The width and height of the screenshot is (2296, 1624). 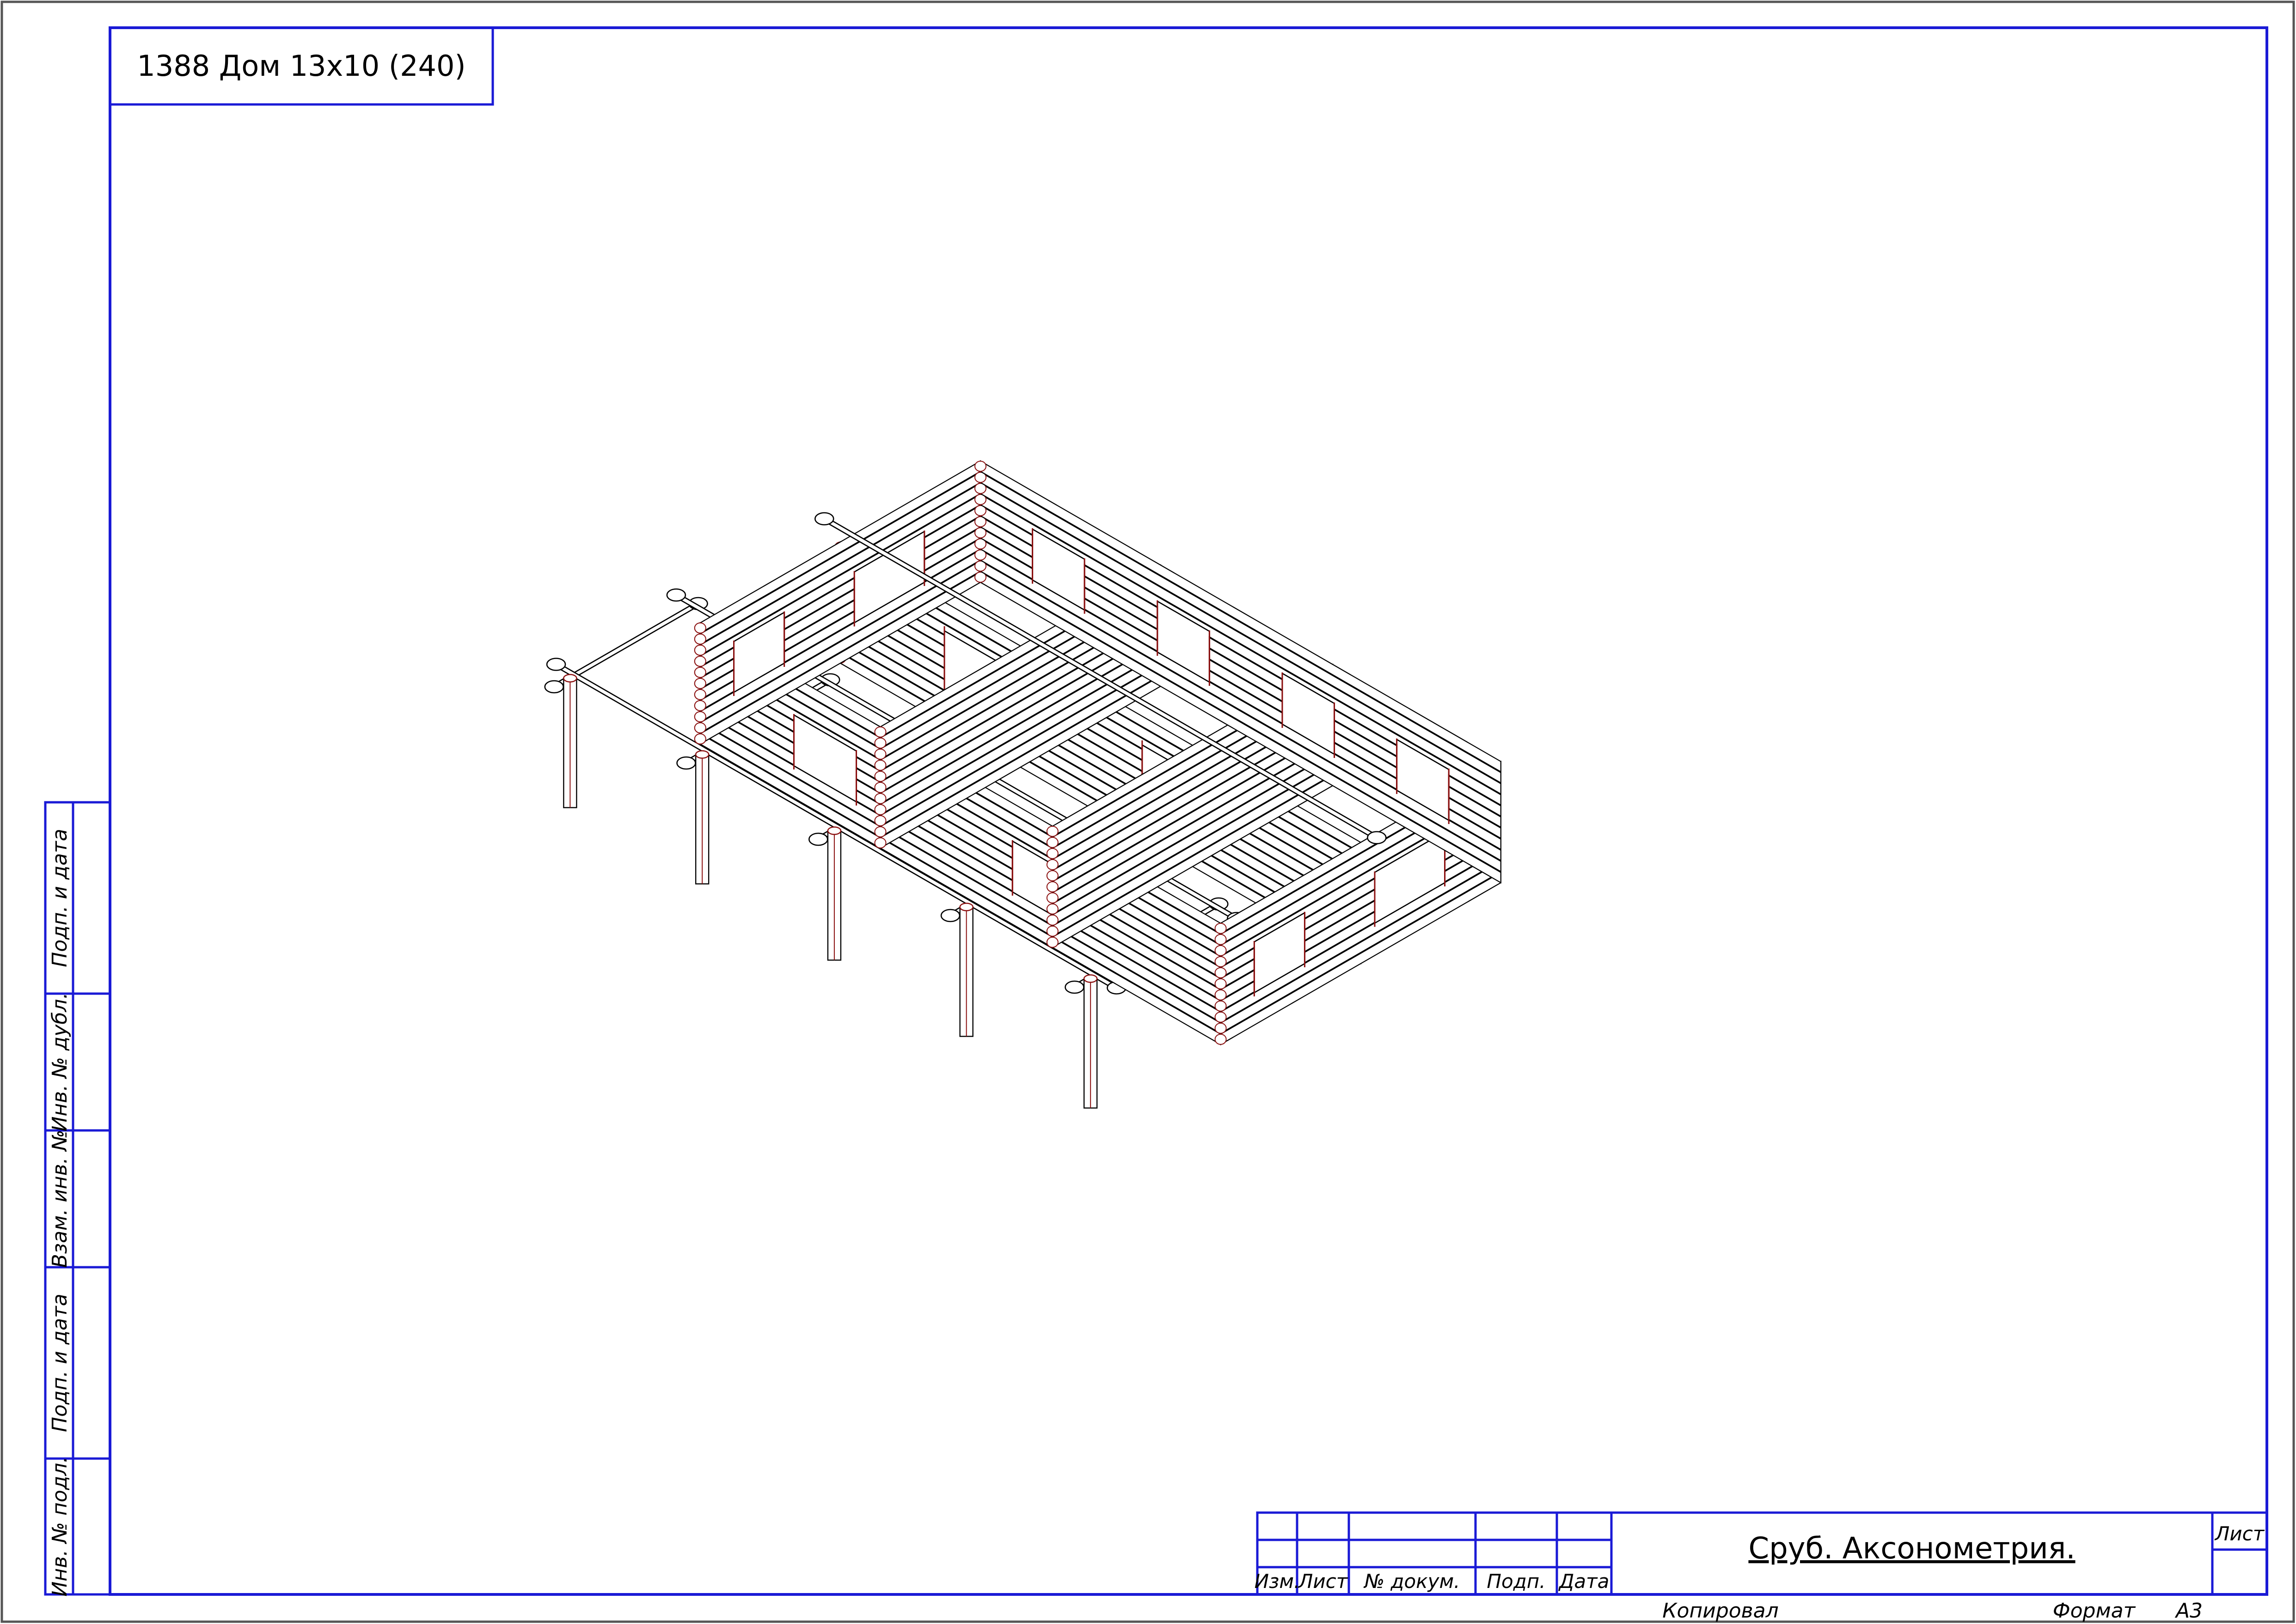 I want to click on col-header-signature: Подп., so click(x=1516, y=1581).